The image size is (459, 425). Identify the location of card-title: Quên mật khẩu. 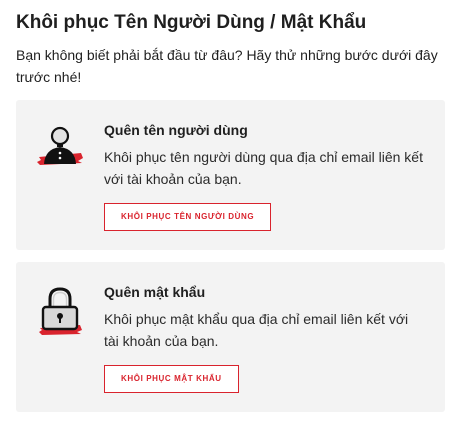
(155, 292).